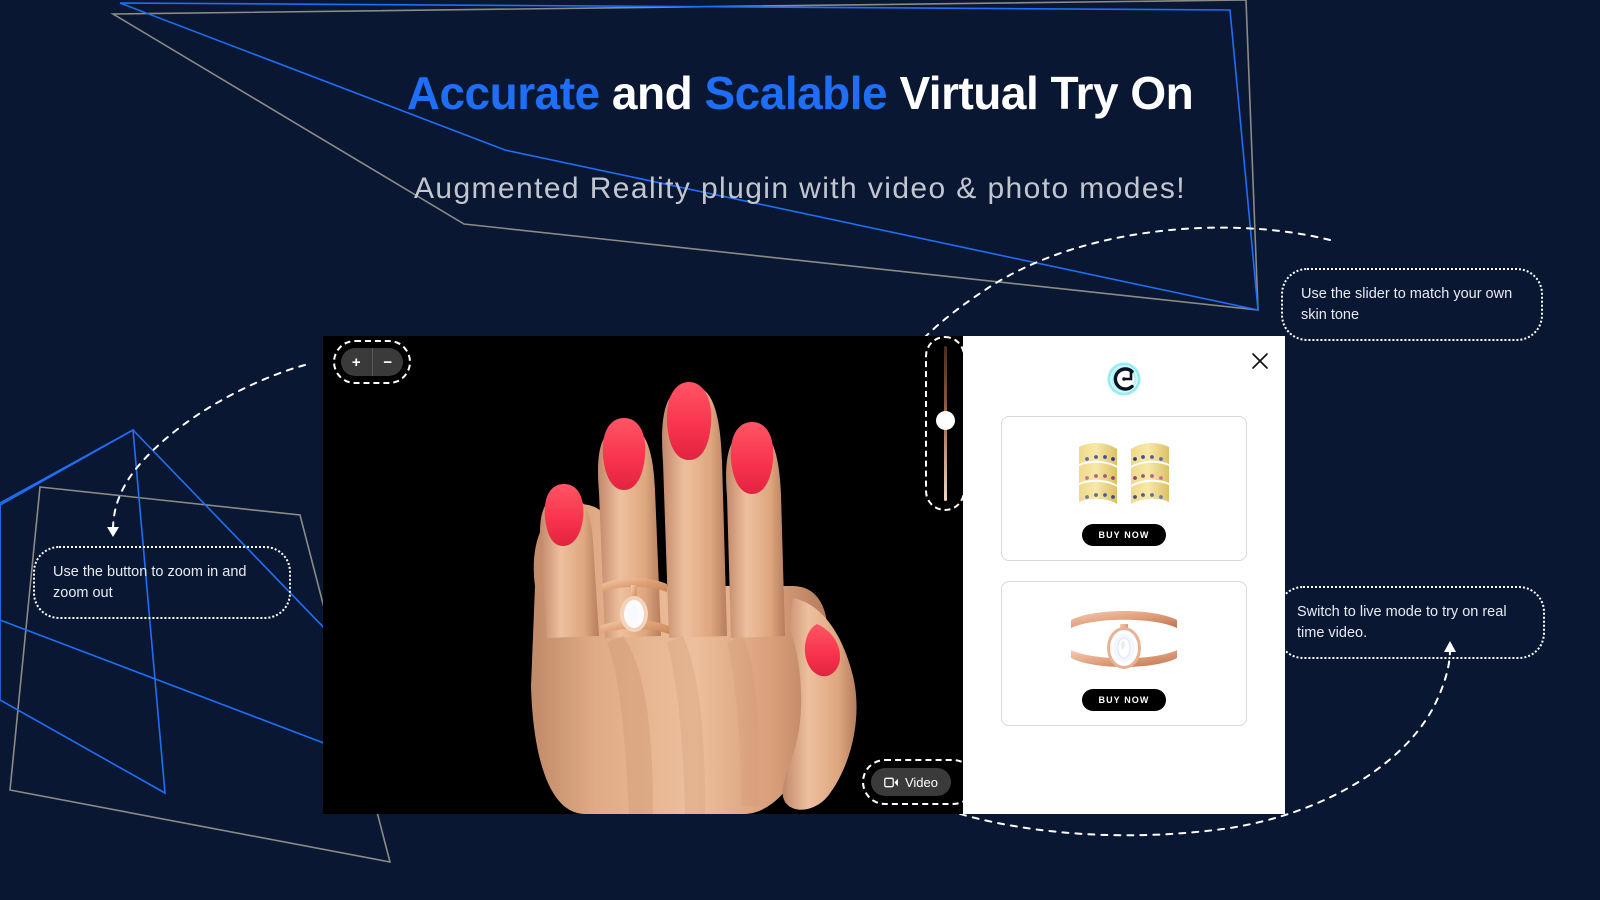  What do you see at coordinates (162, 583) in the screenshot?
I see `callout-zoom-button: Use the button to zoom in and zoom out` at bounding box center [162, 583].